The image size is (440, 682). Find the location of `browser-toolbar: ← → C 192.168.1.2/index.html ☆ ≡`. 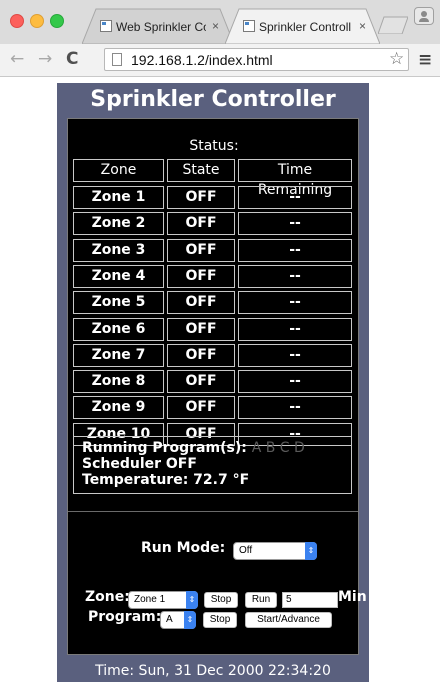

browser-toolbar: ← → C 192.168.1.2/index.html ☆ ≡ is located at coordinates (220, 60).